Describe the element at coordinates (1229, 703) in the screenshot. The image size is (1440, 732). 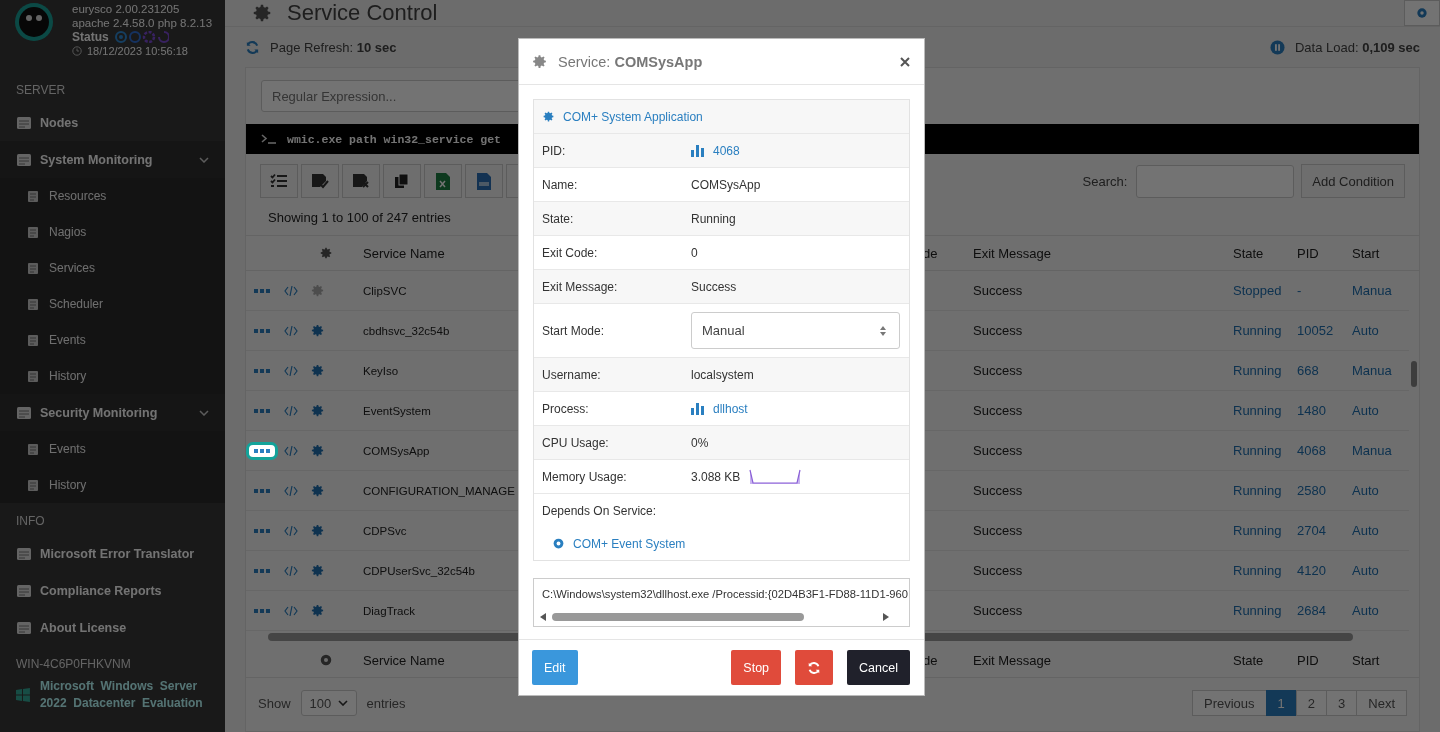
I see `page-button: Previous` at that location.